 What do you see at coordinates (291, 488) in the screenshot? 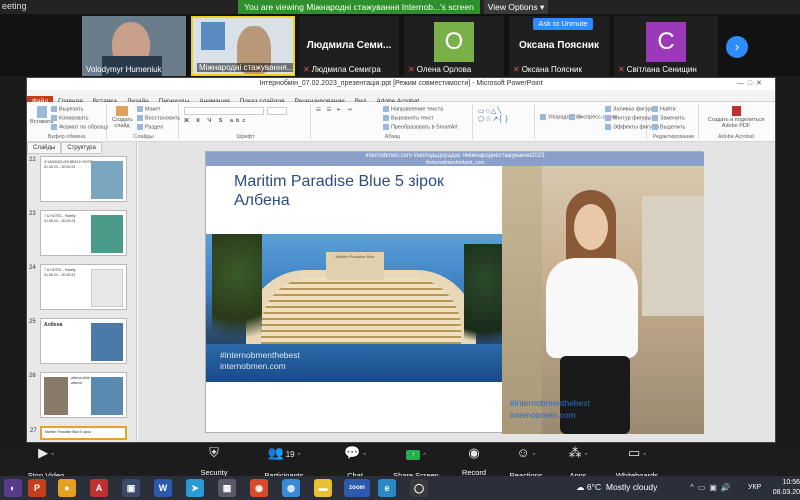
I see `app-icon-blue: ◍` at bounding box center [291, 488].